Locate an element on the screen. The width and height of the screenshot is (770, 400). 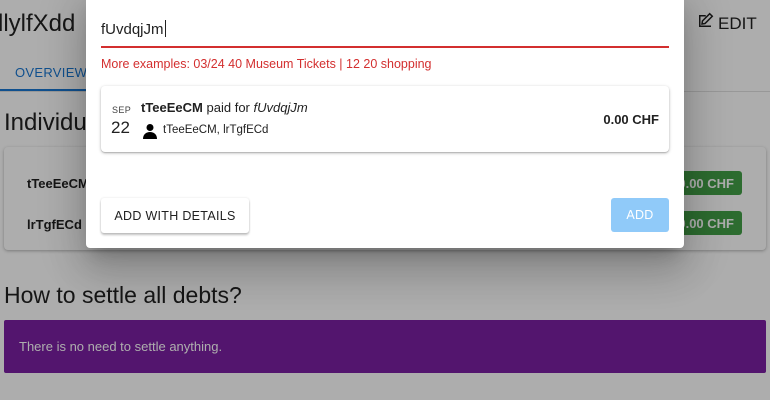
preview-paid-for: paid for is located at coordinates (228, 107).